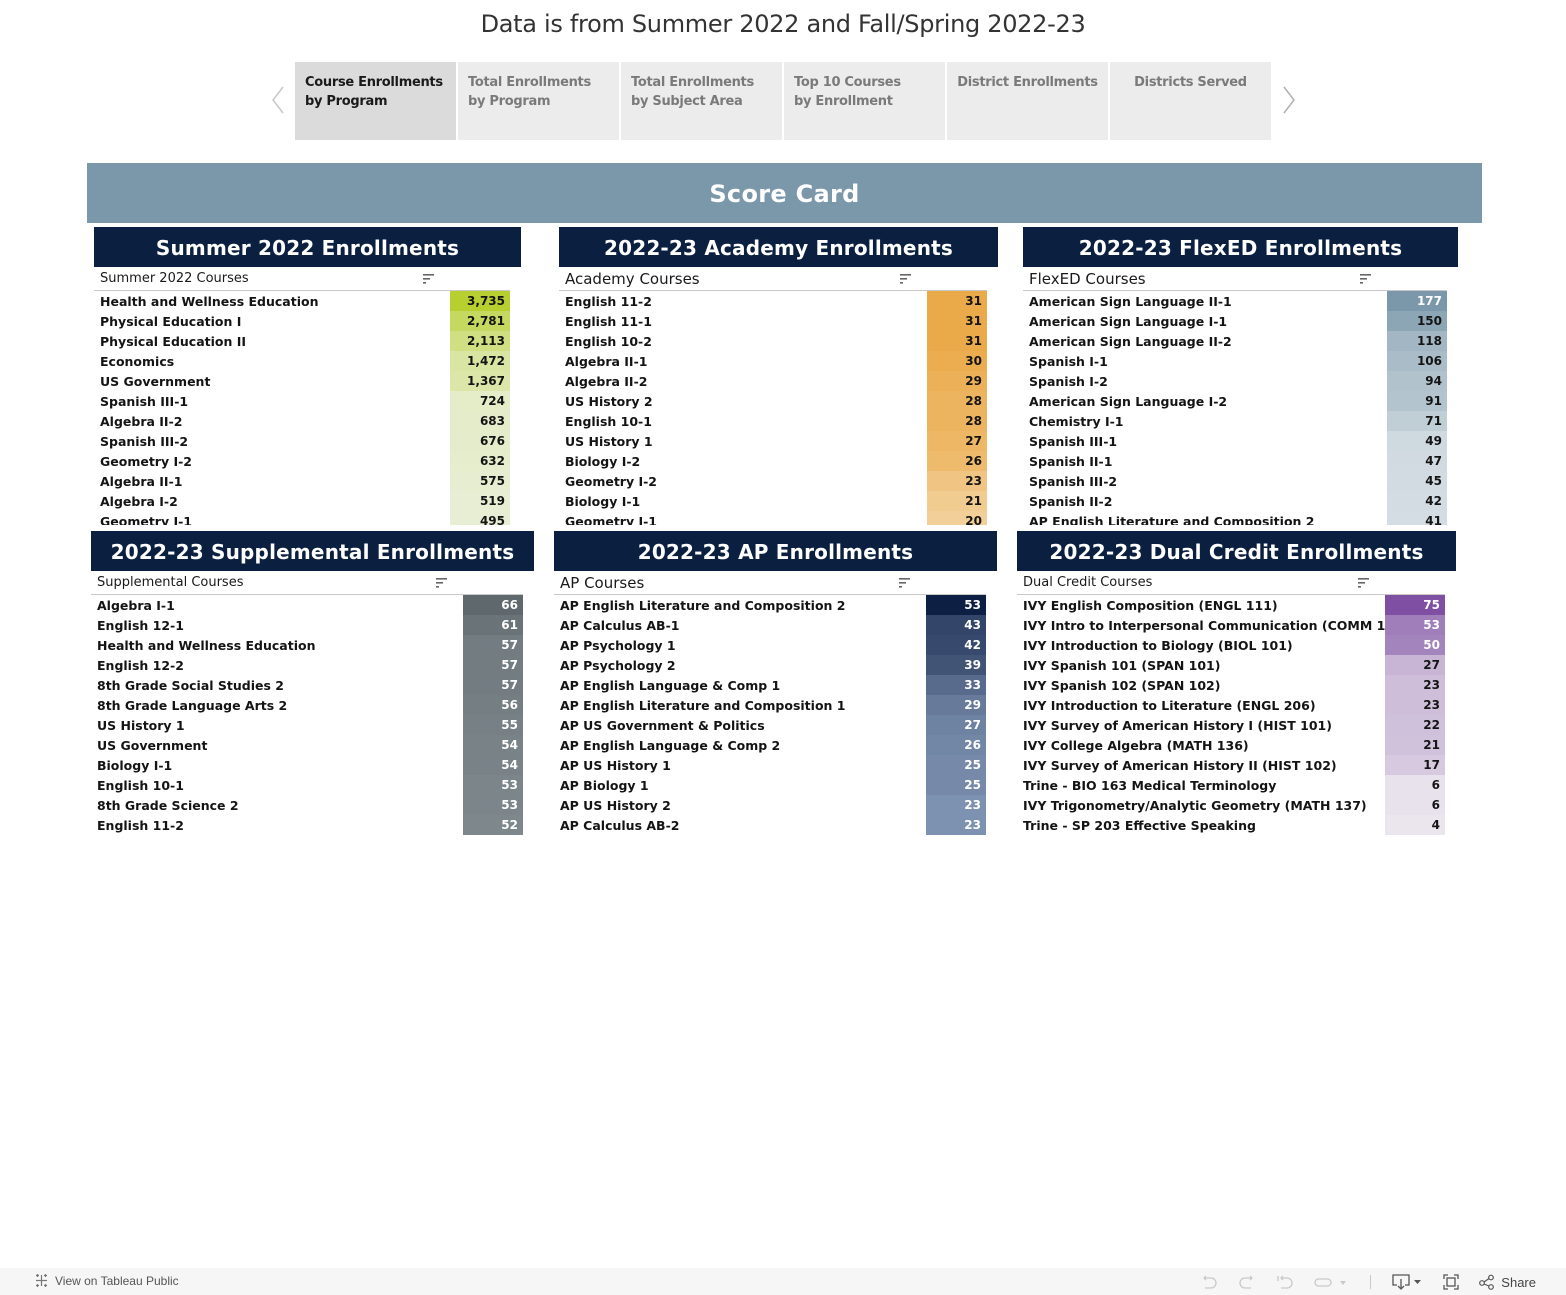 This screenshot has width=1566, height=1295. Describe the element at coordinates (1285, 1282) in the screenshot. I see `revert-button` at that location.